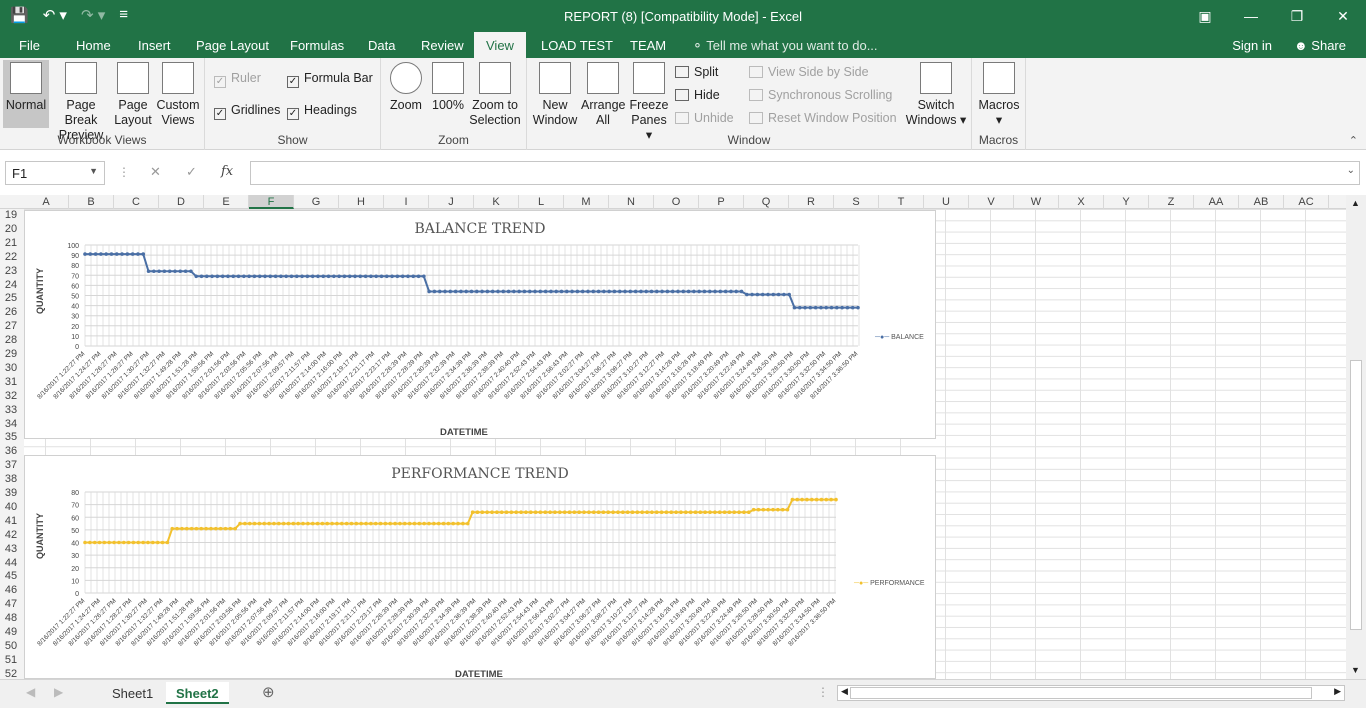 The height and width of the screenshot is (708, 1366). What do you see at coordinates (844, 691) in the screenshot?
I see `scroll-left-icon: ◀` at bounding box center [844, 691].